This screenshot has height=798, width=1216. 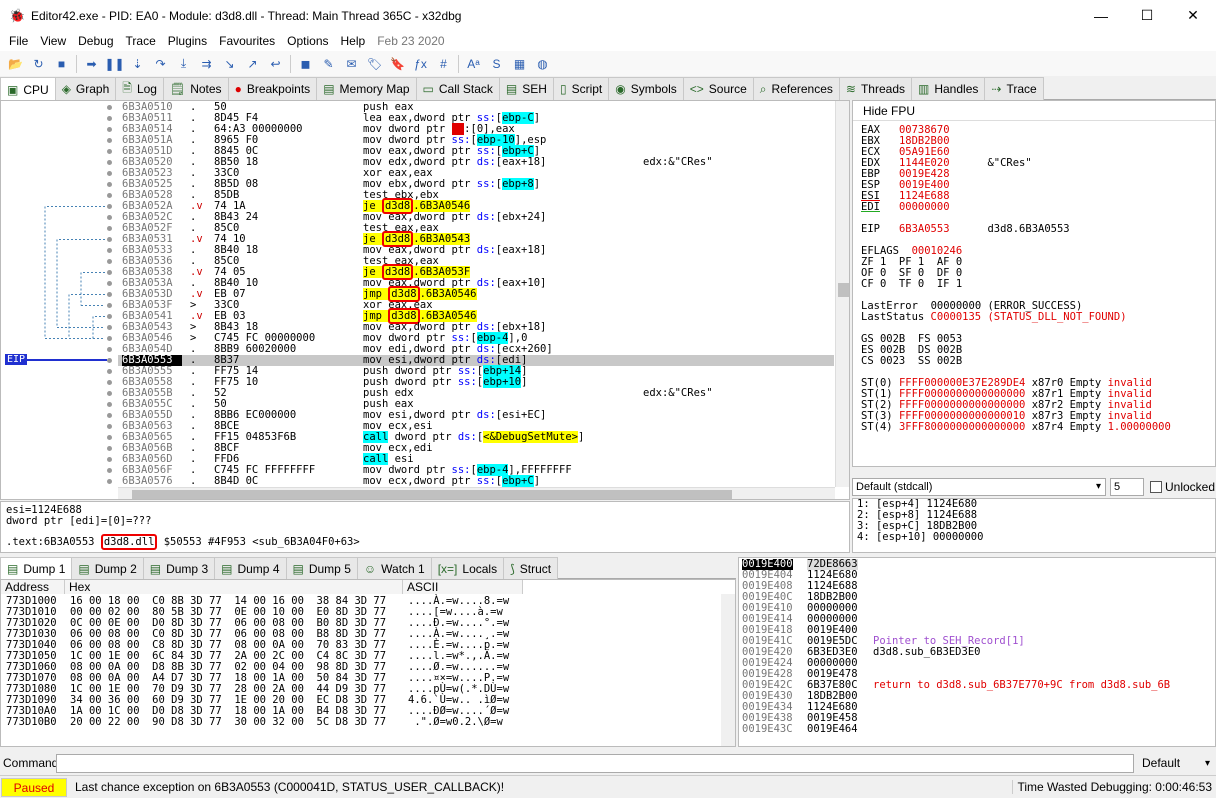 I want to click on tab-references: ⌕ References, so click(x=796, y=88).